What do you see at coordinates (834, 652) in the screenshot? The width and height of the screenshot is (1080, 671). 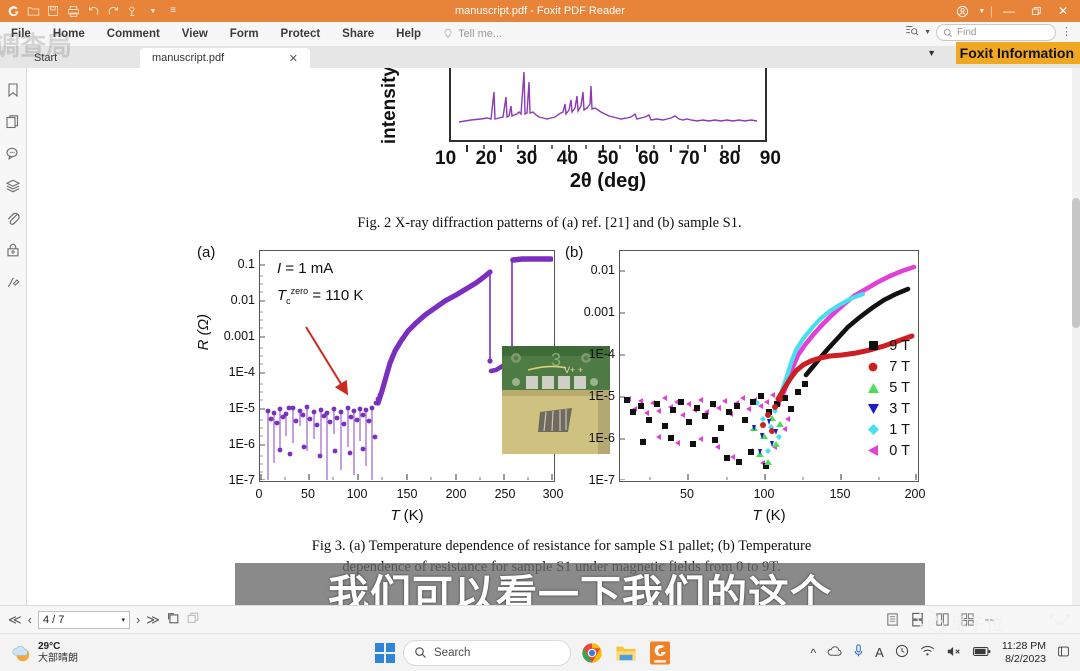 I see `onedrive-icon` at bounding box center [834, 652].